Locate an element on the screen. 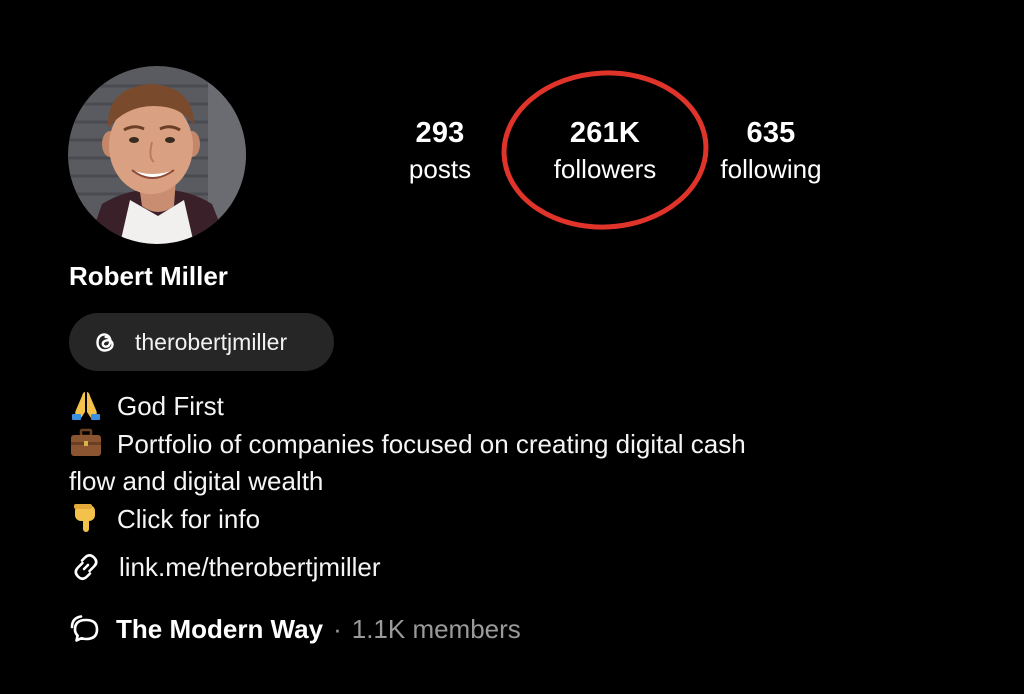 This screenshot has width=1024, height=694. bio-line: Click for info is located at coordinates (479, 520).